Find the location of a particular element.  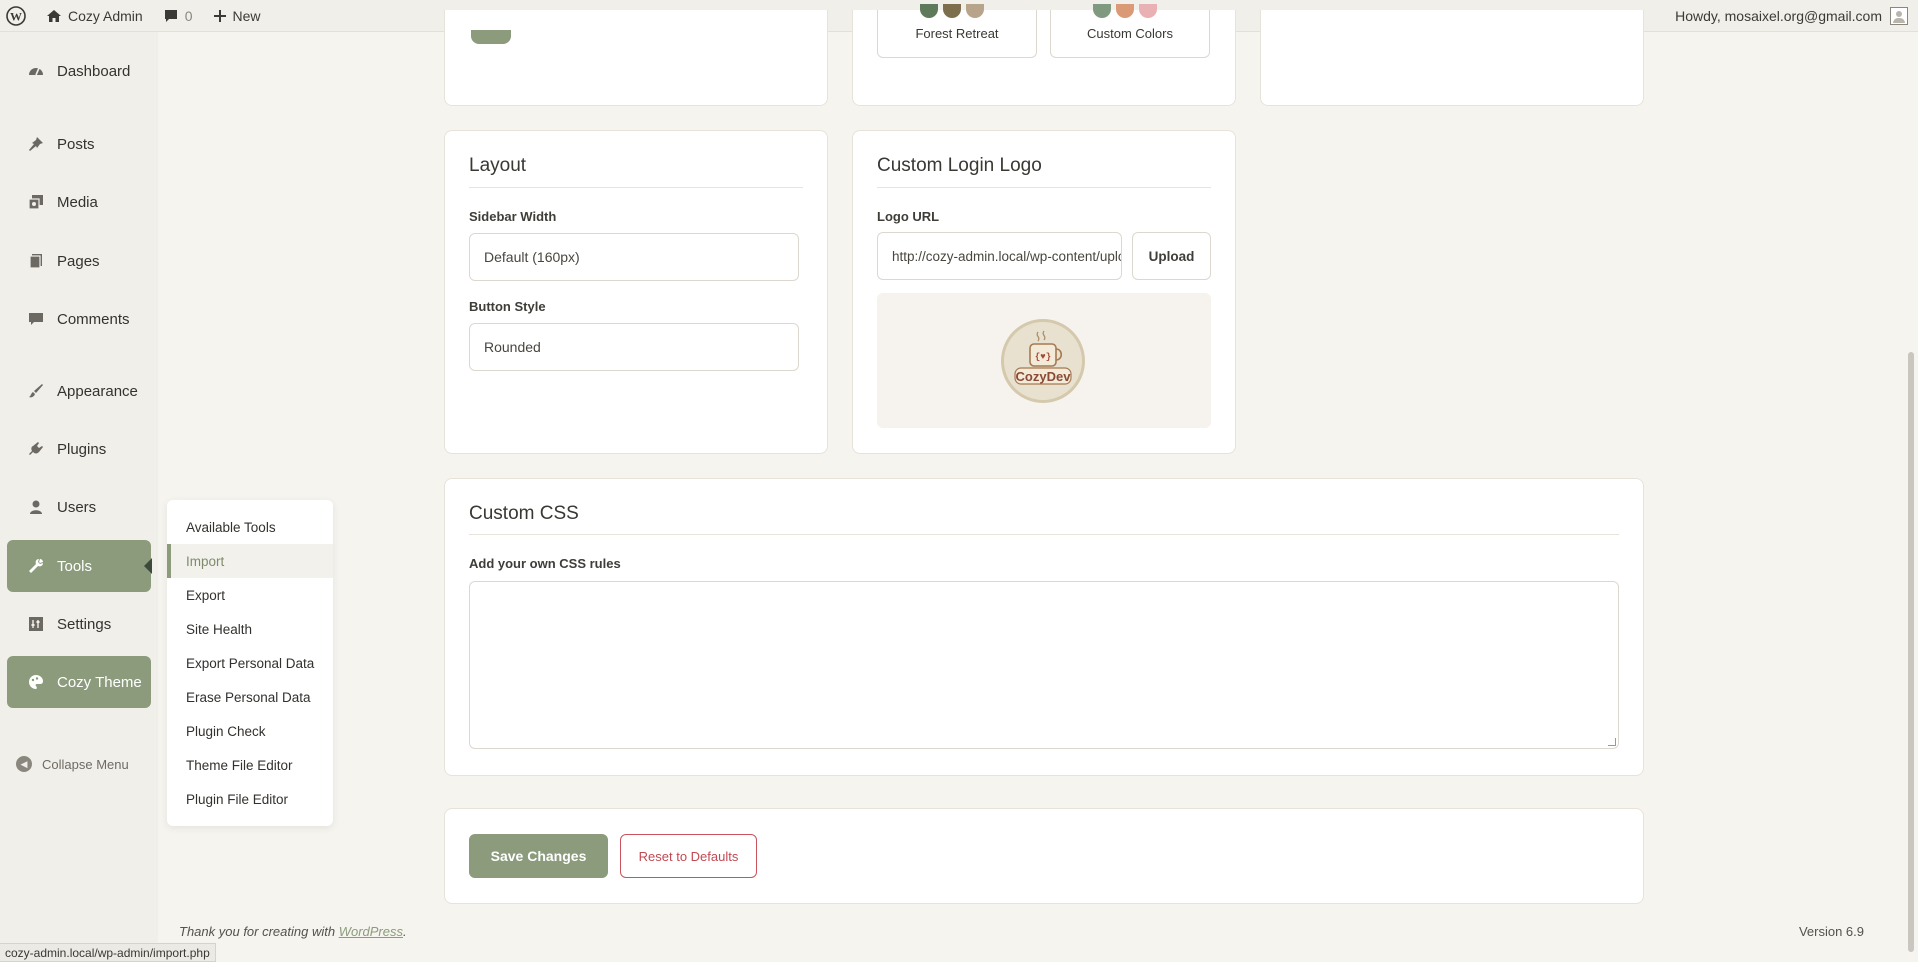

reset-to-defaults-button: Reset to Defaults is located at coordinates (688, 856).